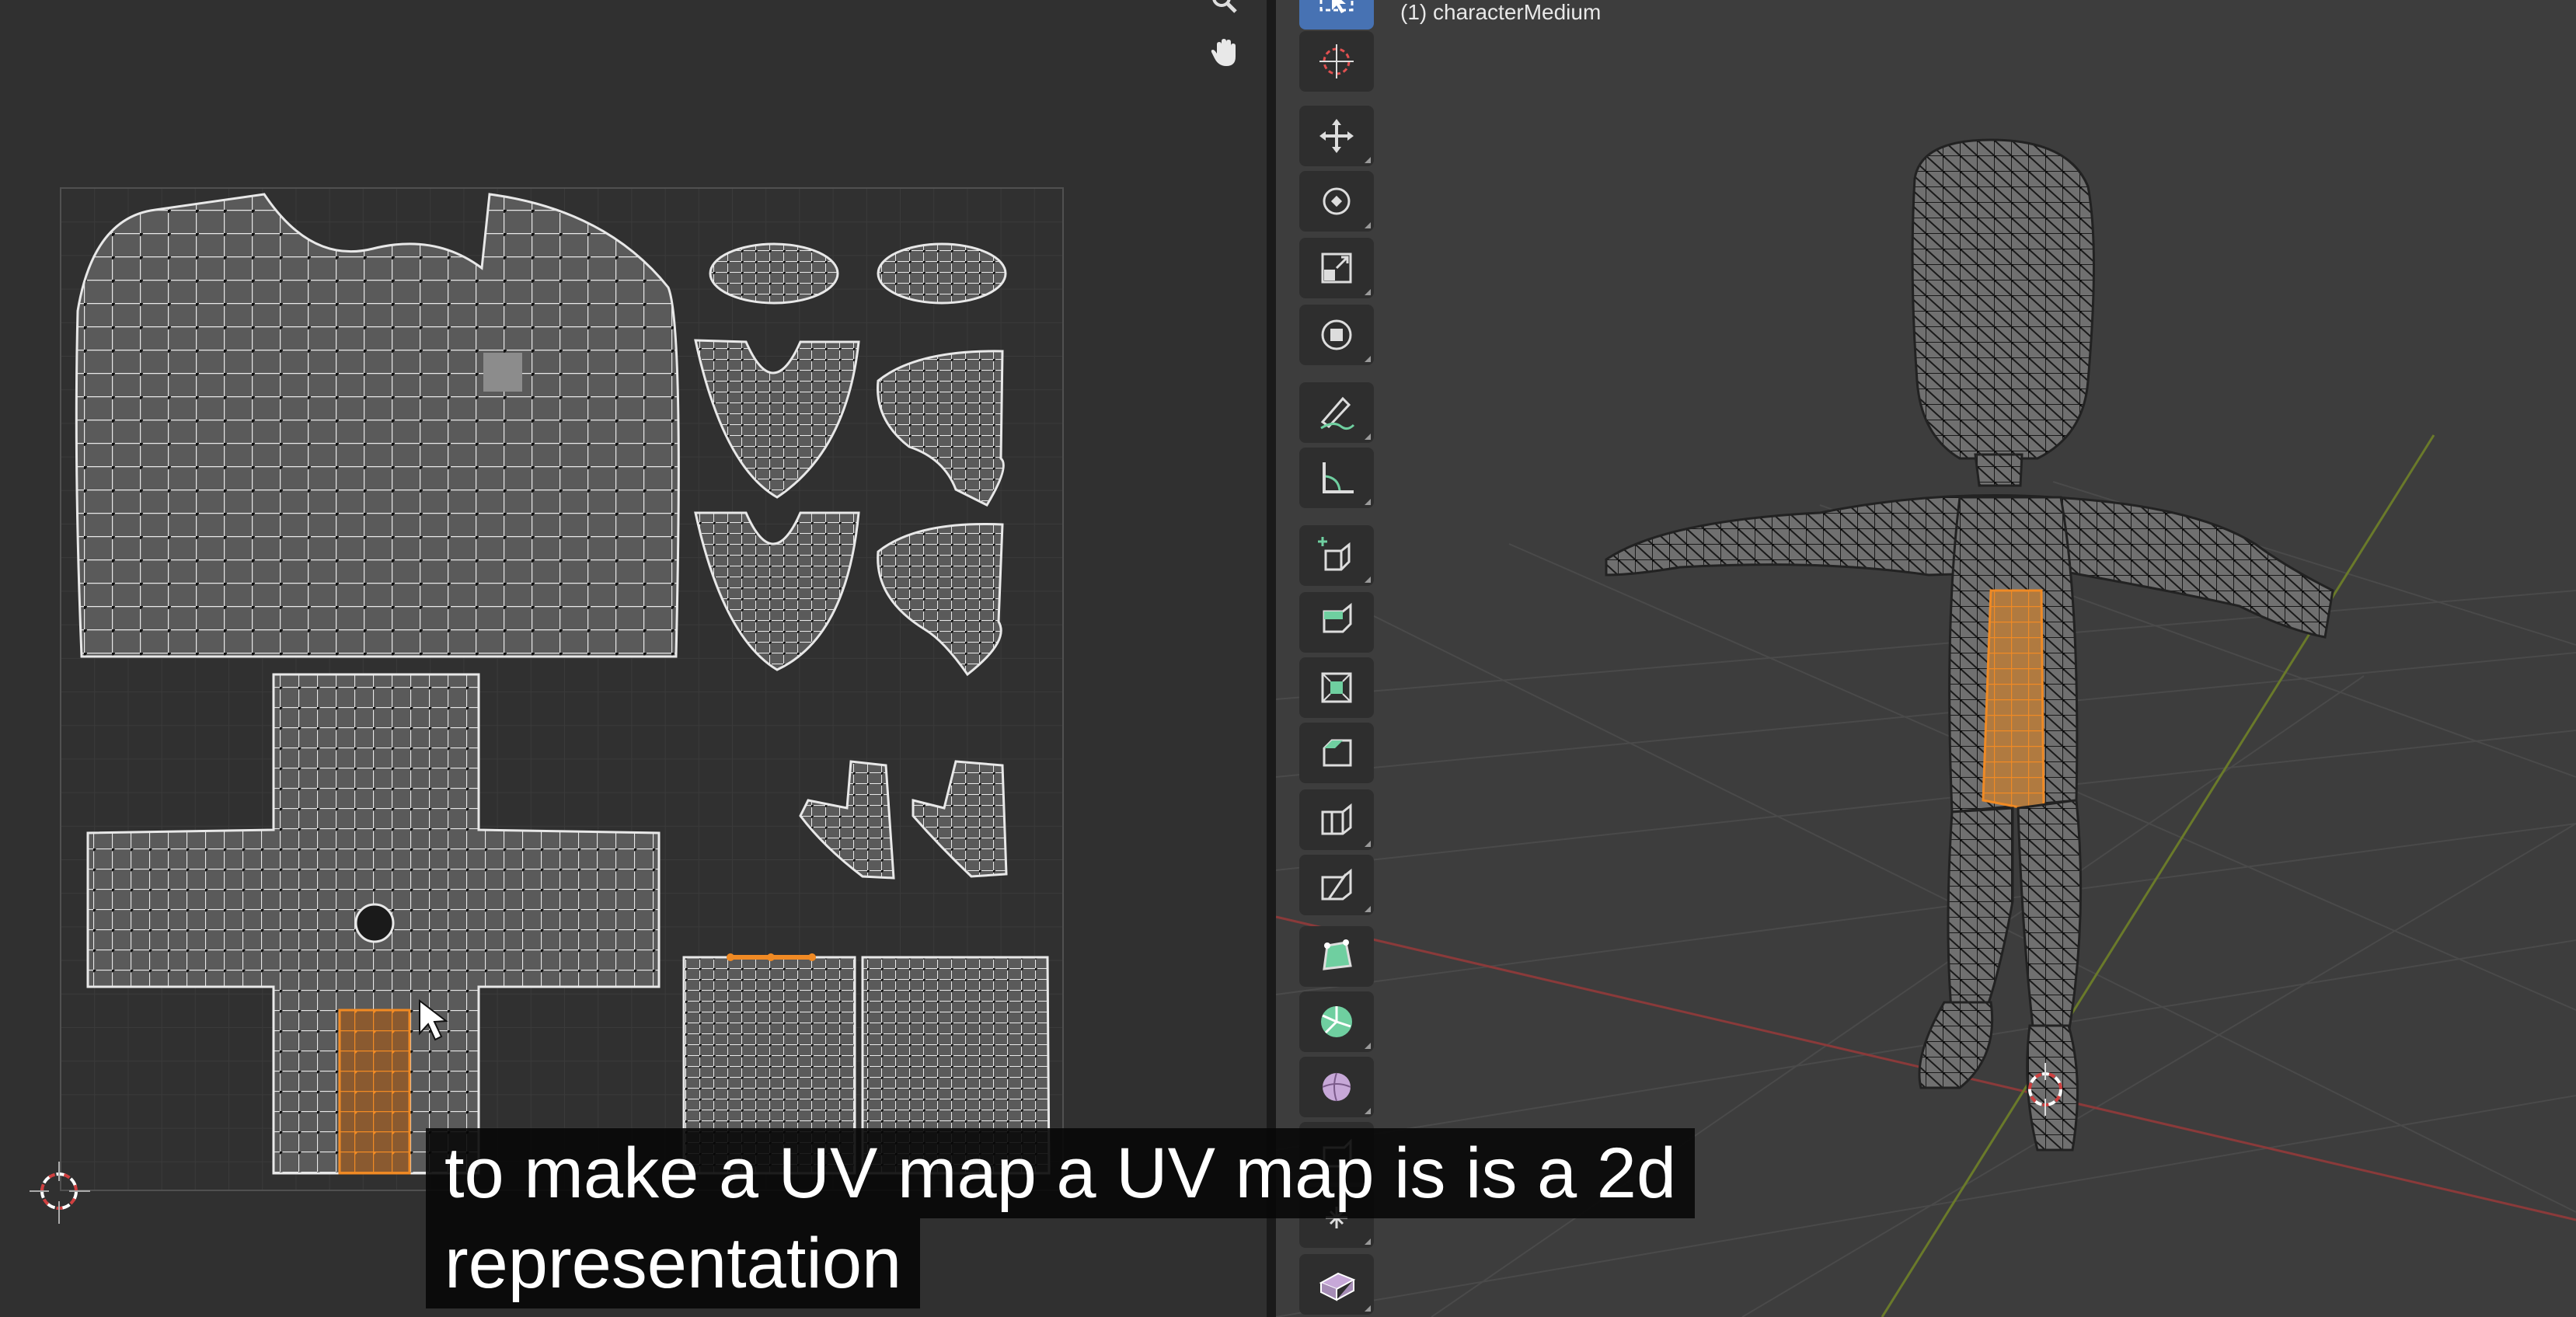 Image resolution: width=2576 pixels, height=1317 pixels. I want to click on object-label: (1) characterMedium, so click(1501, 12).